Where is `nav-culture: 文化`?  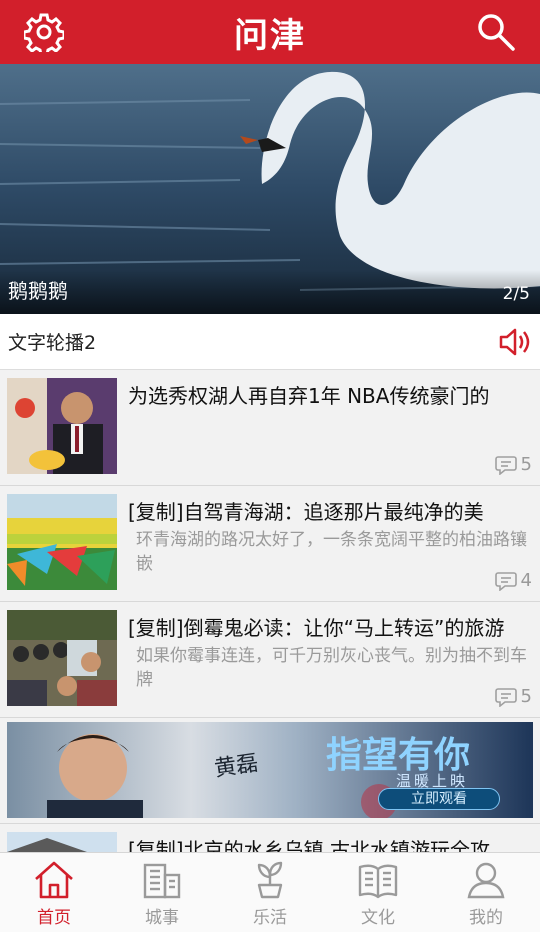
nav-culture: 文化 is located at coordinates (378, 892).